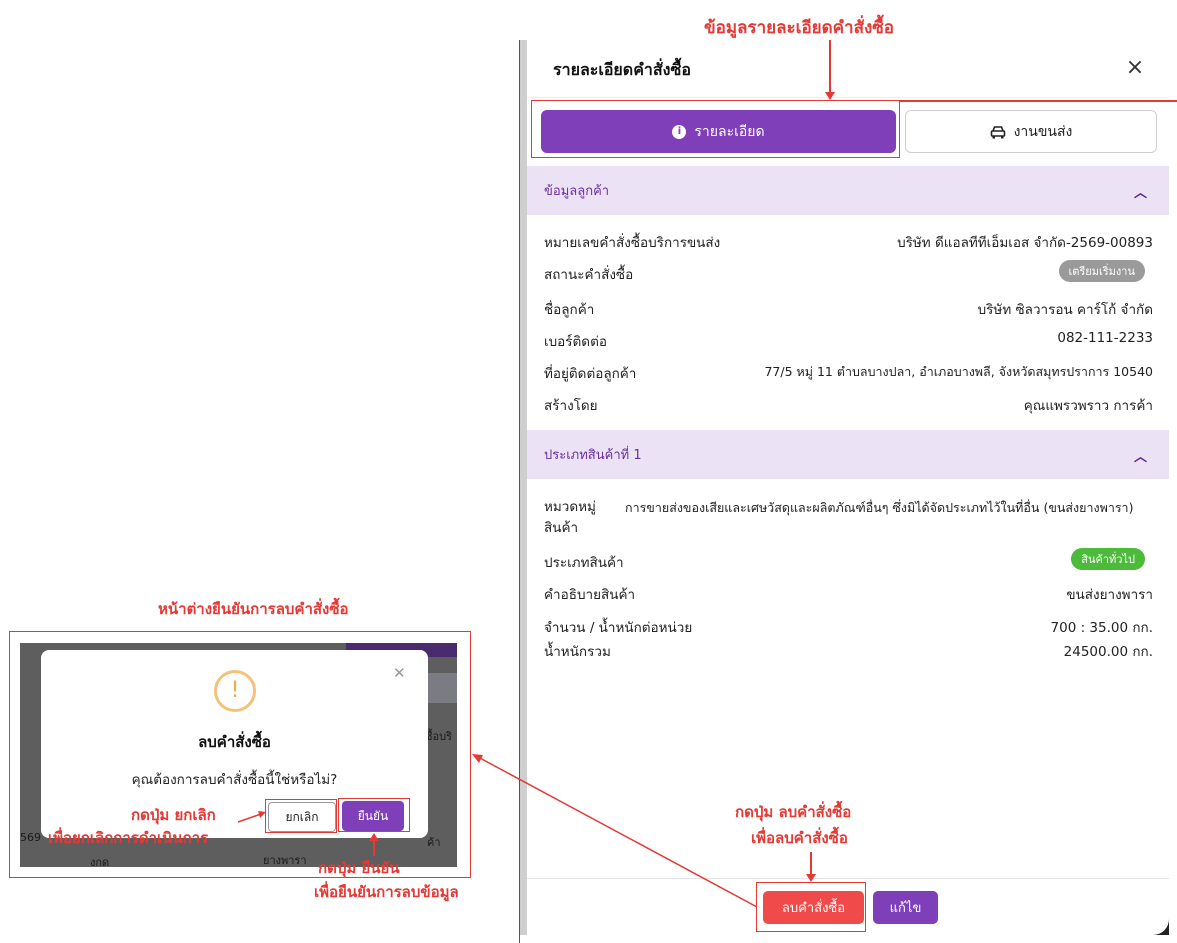 The width and height of the screenshot is (1177, 943). Describe the element at coordinates (30, 837) in the screenshot. I see `backdrop-text: 569` at that location.